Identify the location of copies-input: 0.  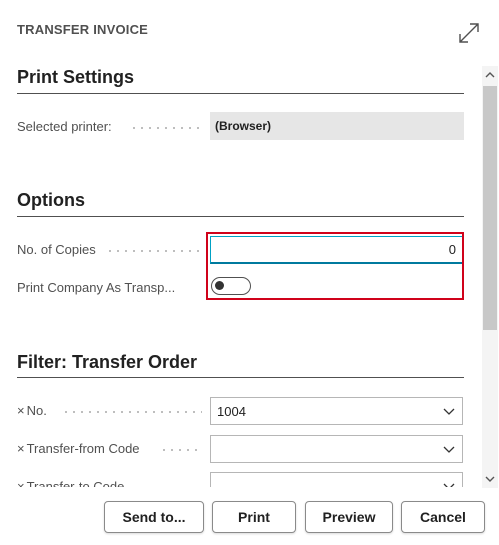
(336, 250).